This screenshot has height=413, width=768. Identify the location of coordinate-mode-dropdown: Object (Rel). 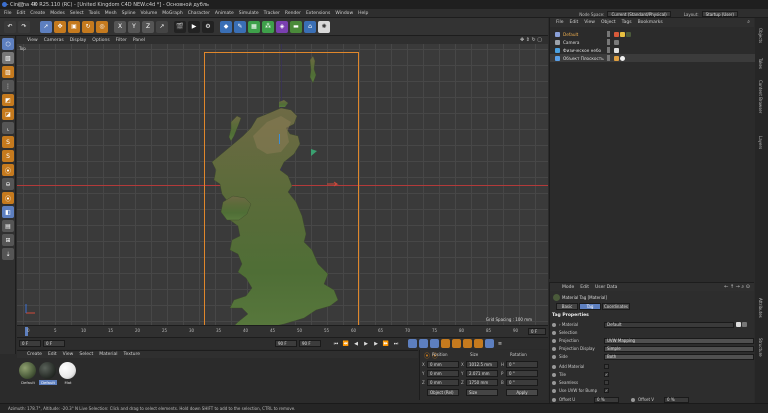
(443, 392).